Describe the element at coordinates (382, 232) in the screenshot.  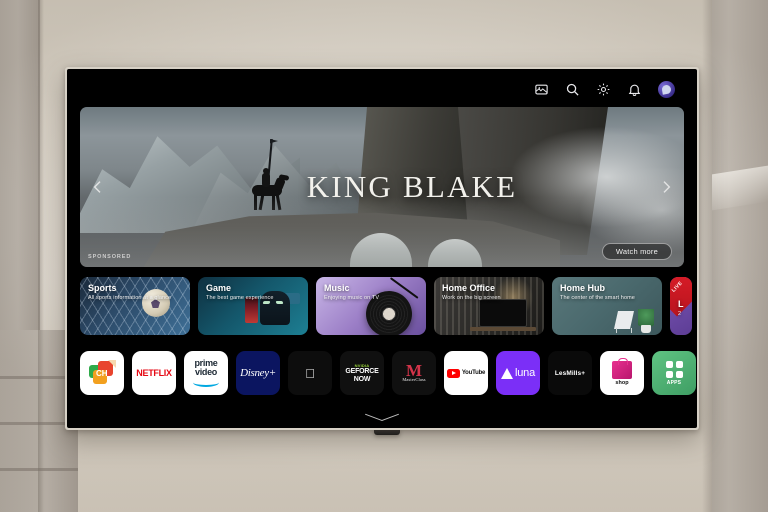
I see `hero-fog-low` at that location.